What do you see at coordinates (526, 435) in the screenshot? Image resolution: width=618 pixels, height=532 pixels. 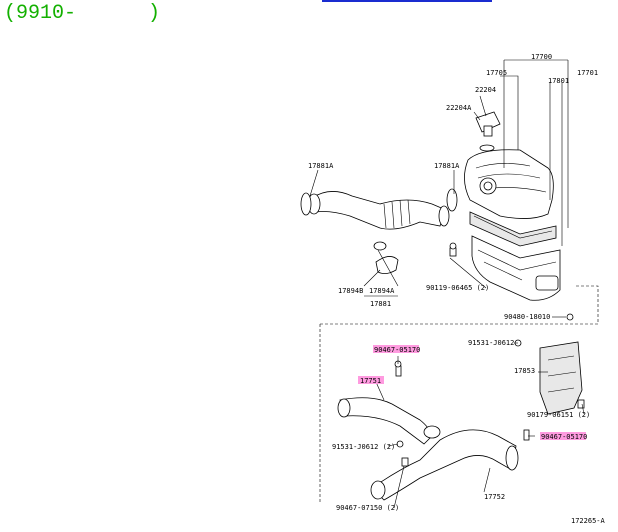 I see `bolt-90467-right` at bounding box center [526, 435].